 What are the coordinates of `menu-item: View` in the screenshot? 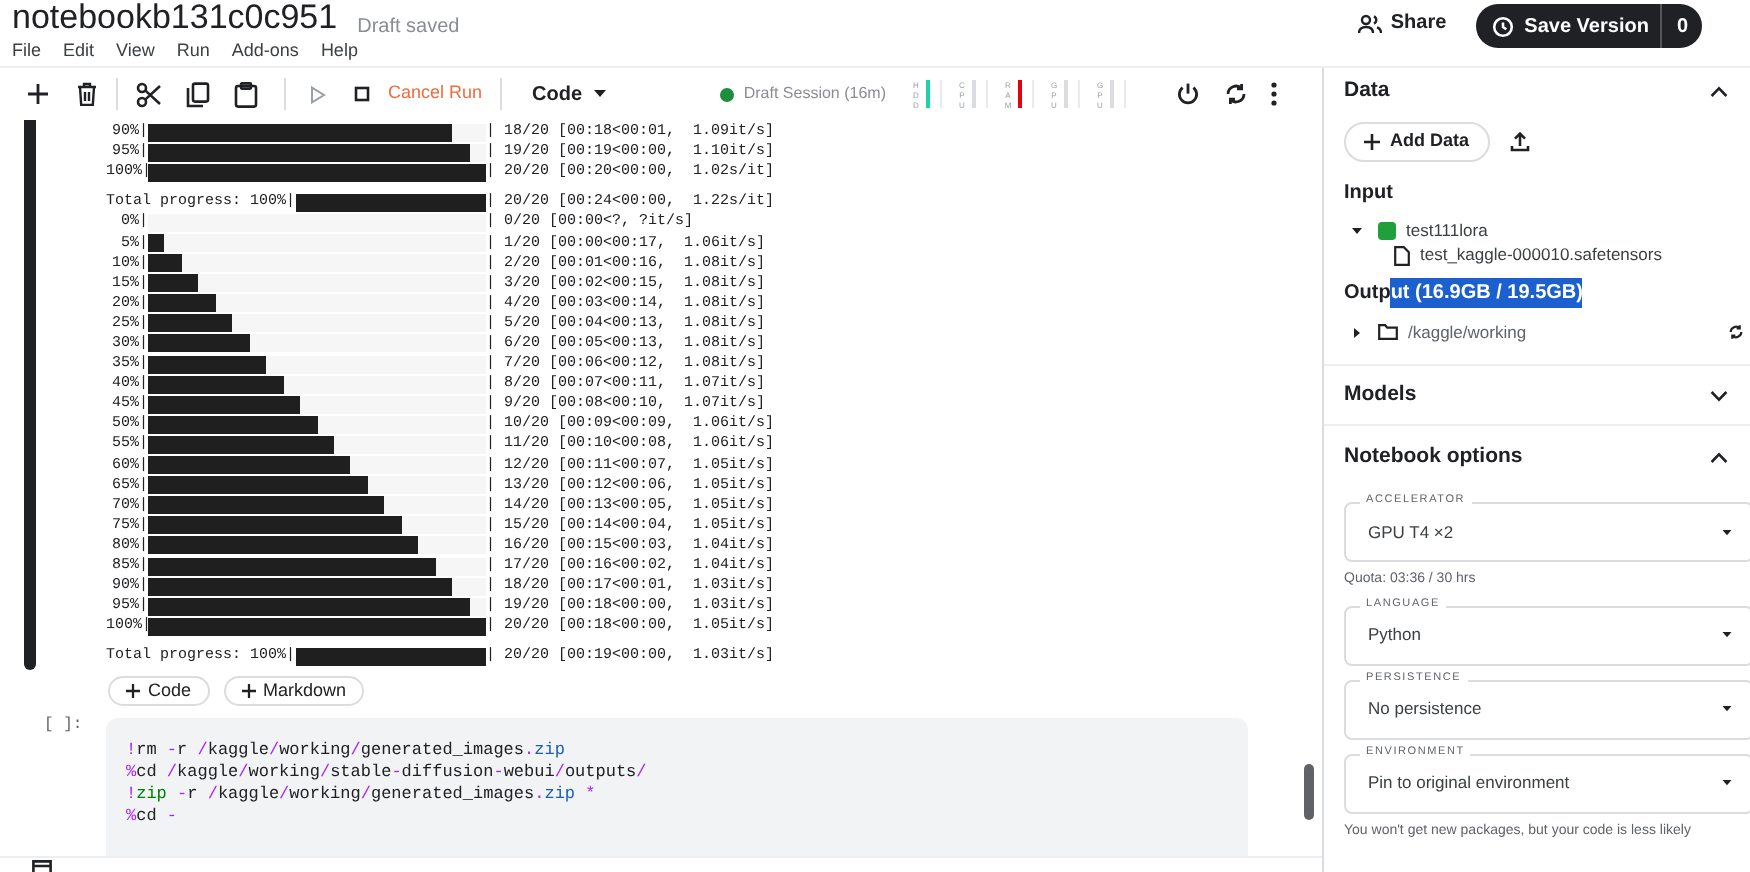 It's located at (135, 50).